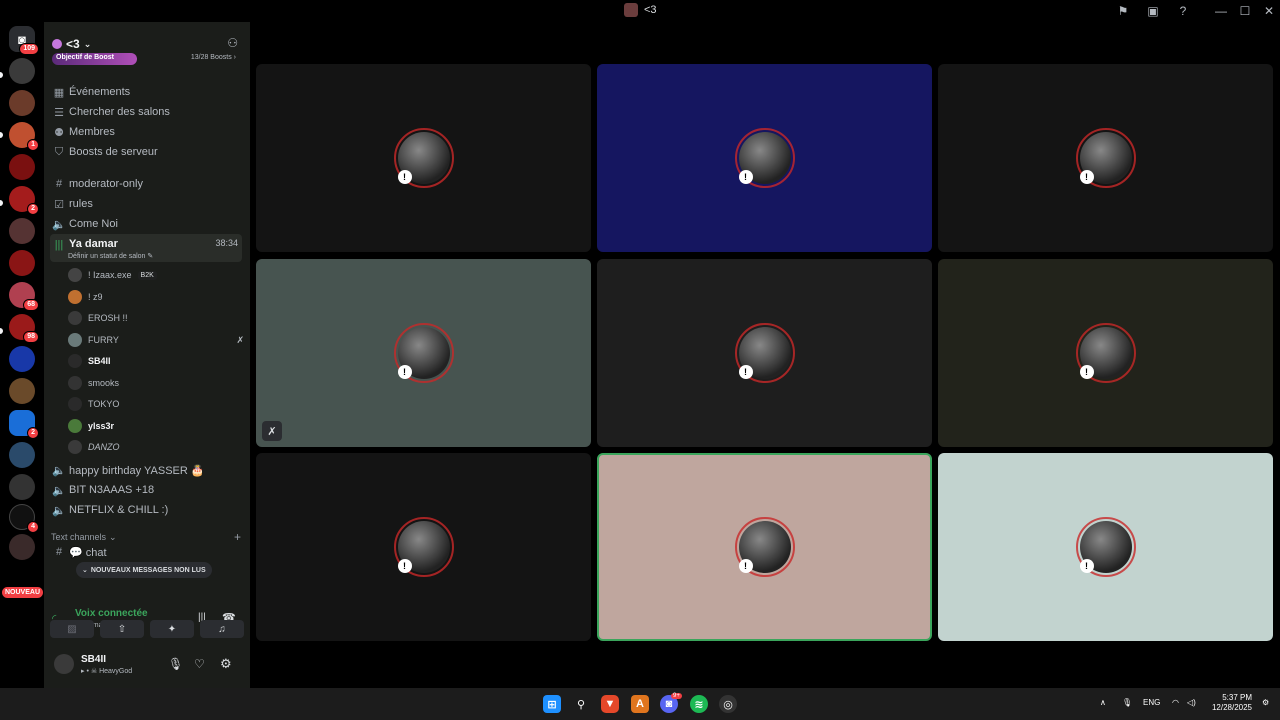 This screenshot has height=720, width=1280. What do you see at coordinates (146, 132) in the screenshot?
I see `nav-members: ⚉ Membres` at bounding box center [146, 132].